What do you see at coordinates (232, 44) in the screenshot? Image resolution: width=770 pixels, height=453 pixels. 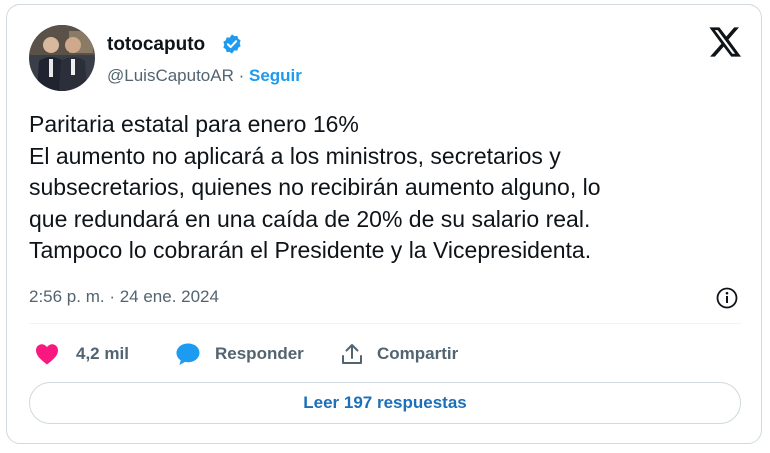 I see `verified-badge-icon` at bounding box center [232, 44].